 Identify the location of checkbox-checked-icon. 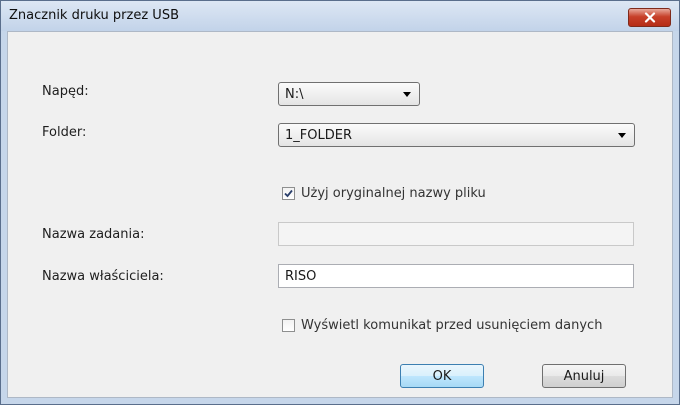
(288, 193).